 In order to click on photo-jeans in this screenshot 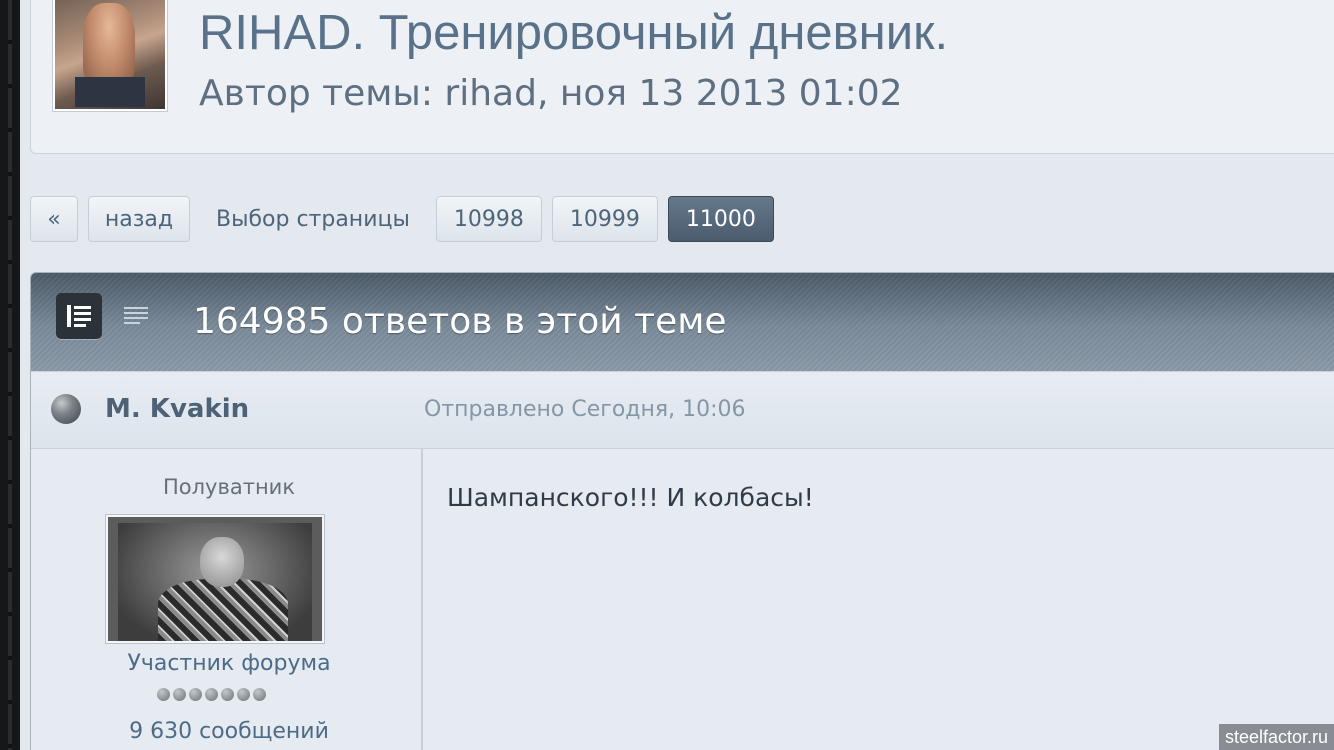, I will do `click(110, 92)`.